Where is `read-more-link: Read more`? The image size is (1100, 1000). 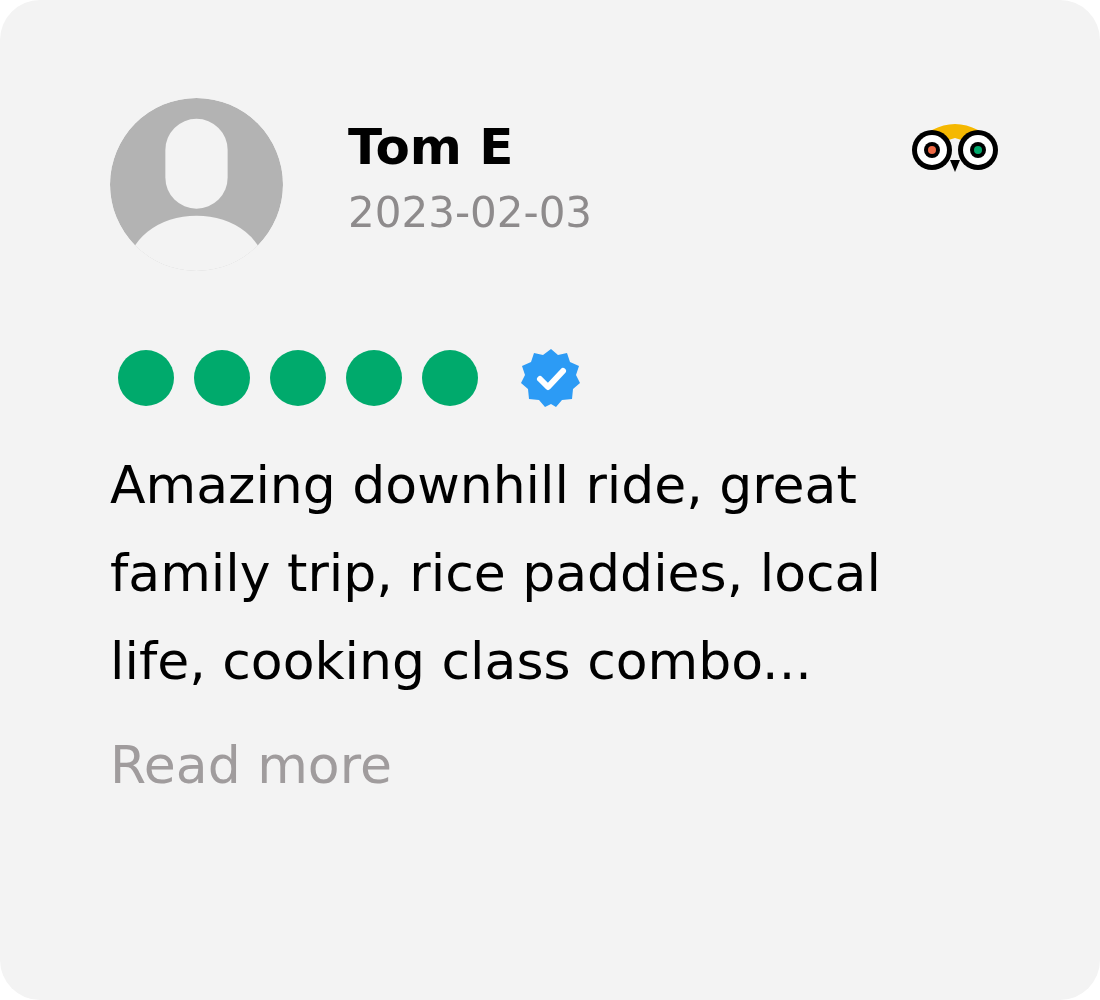 read-more-link: Read more is located at coordinates (251, 765).